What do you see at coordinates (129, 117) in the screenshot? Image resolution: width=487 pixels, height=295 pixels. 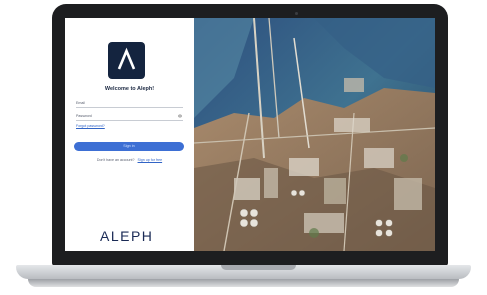 I see `password-field: Password` at bounding box center [129, 117].